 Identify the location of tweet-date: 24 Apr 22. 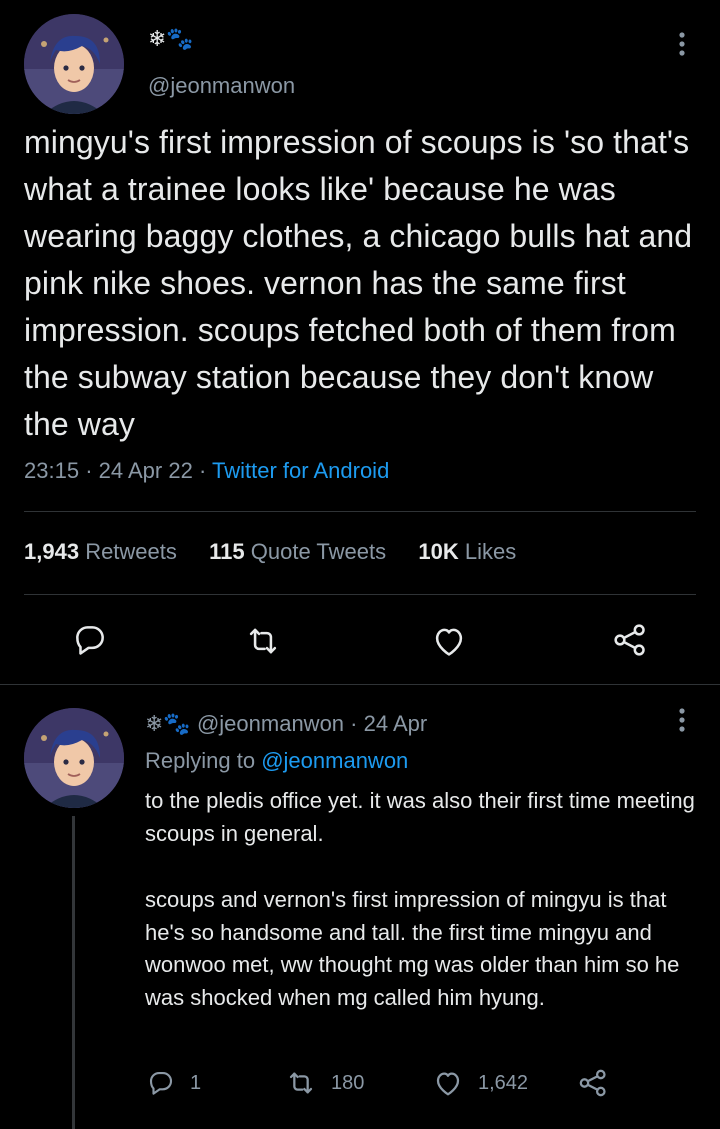
(145, 470).